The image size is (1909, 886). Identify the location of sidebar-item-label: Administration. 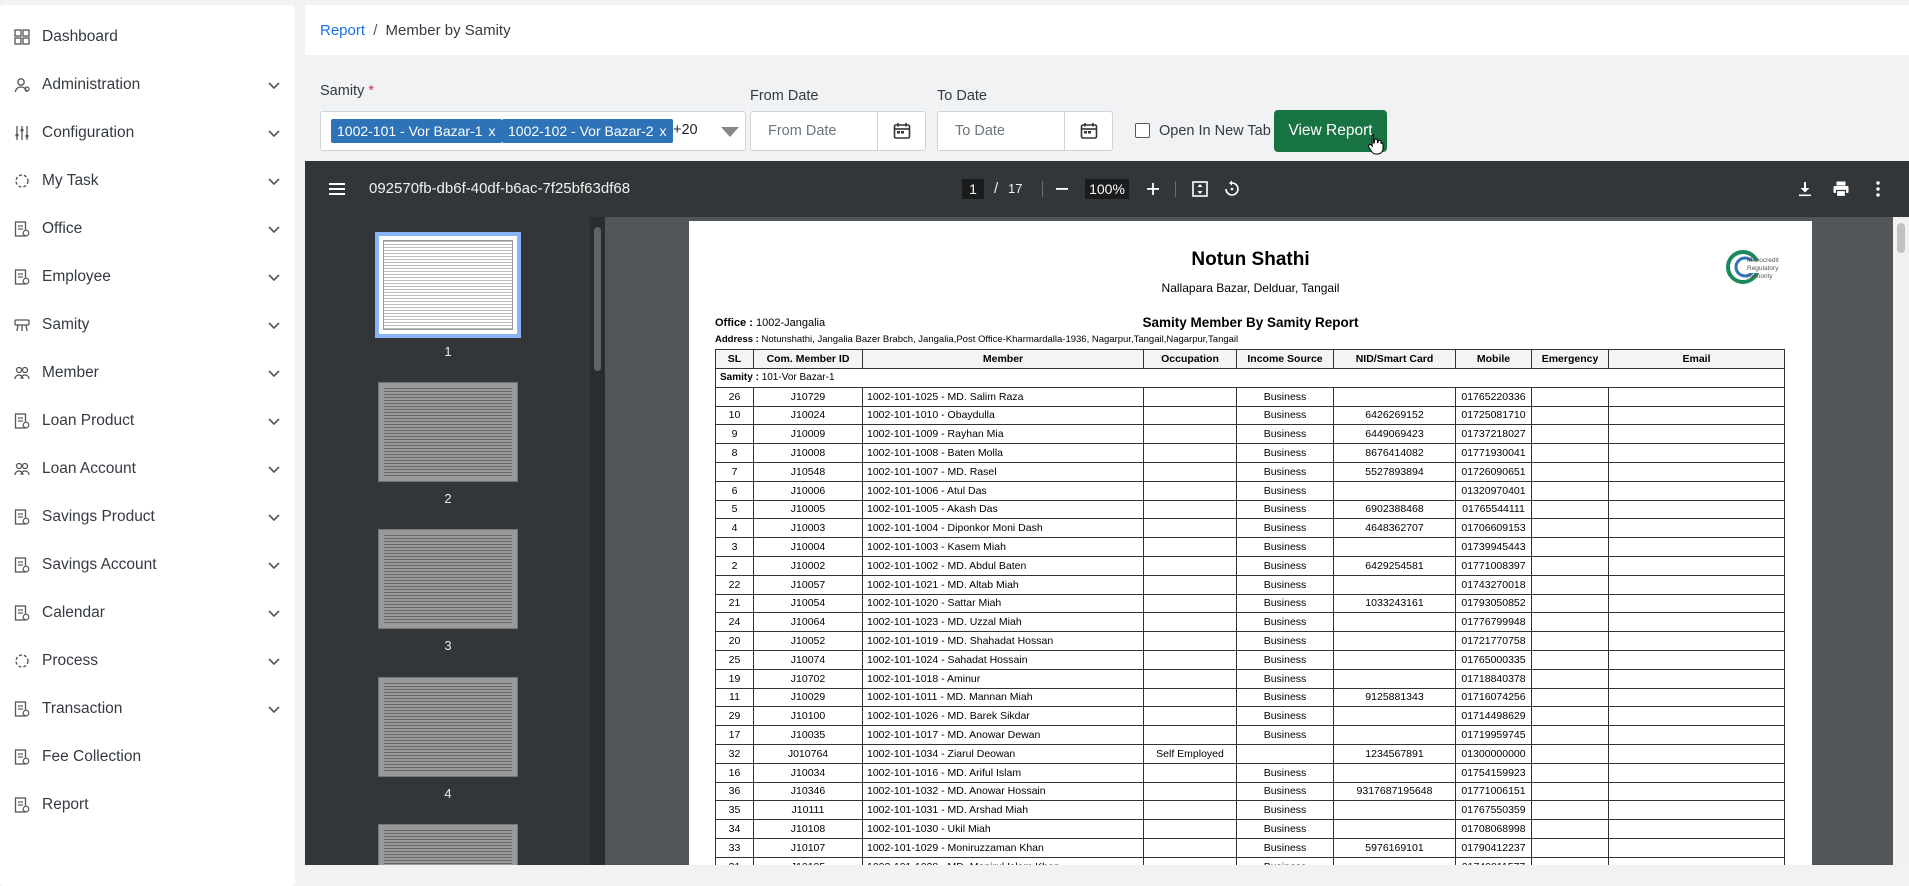
(91, 84).